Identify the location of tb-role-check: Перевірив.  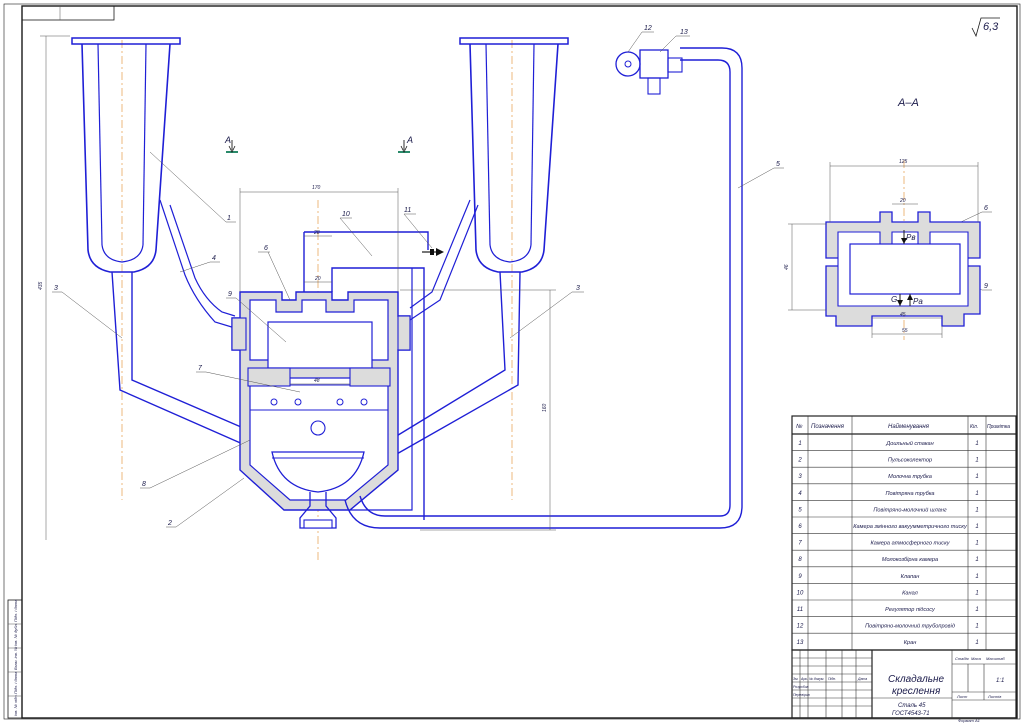
(801, 695).